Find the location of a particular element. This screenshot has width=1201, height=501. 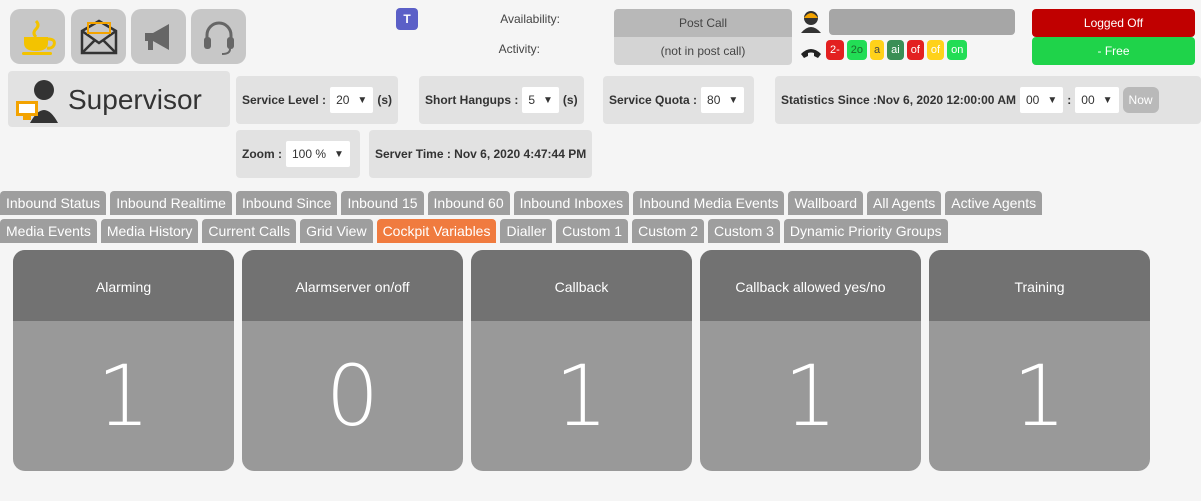

tab-inbound-status: Inbound Status is located at coordinates (53, 203).